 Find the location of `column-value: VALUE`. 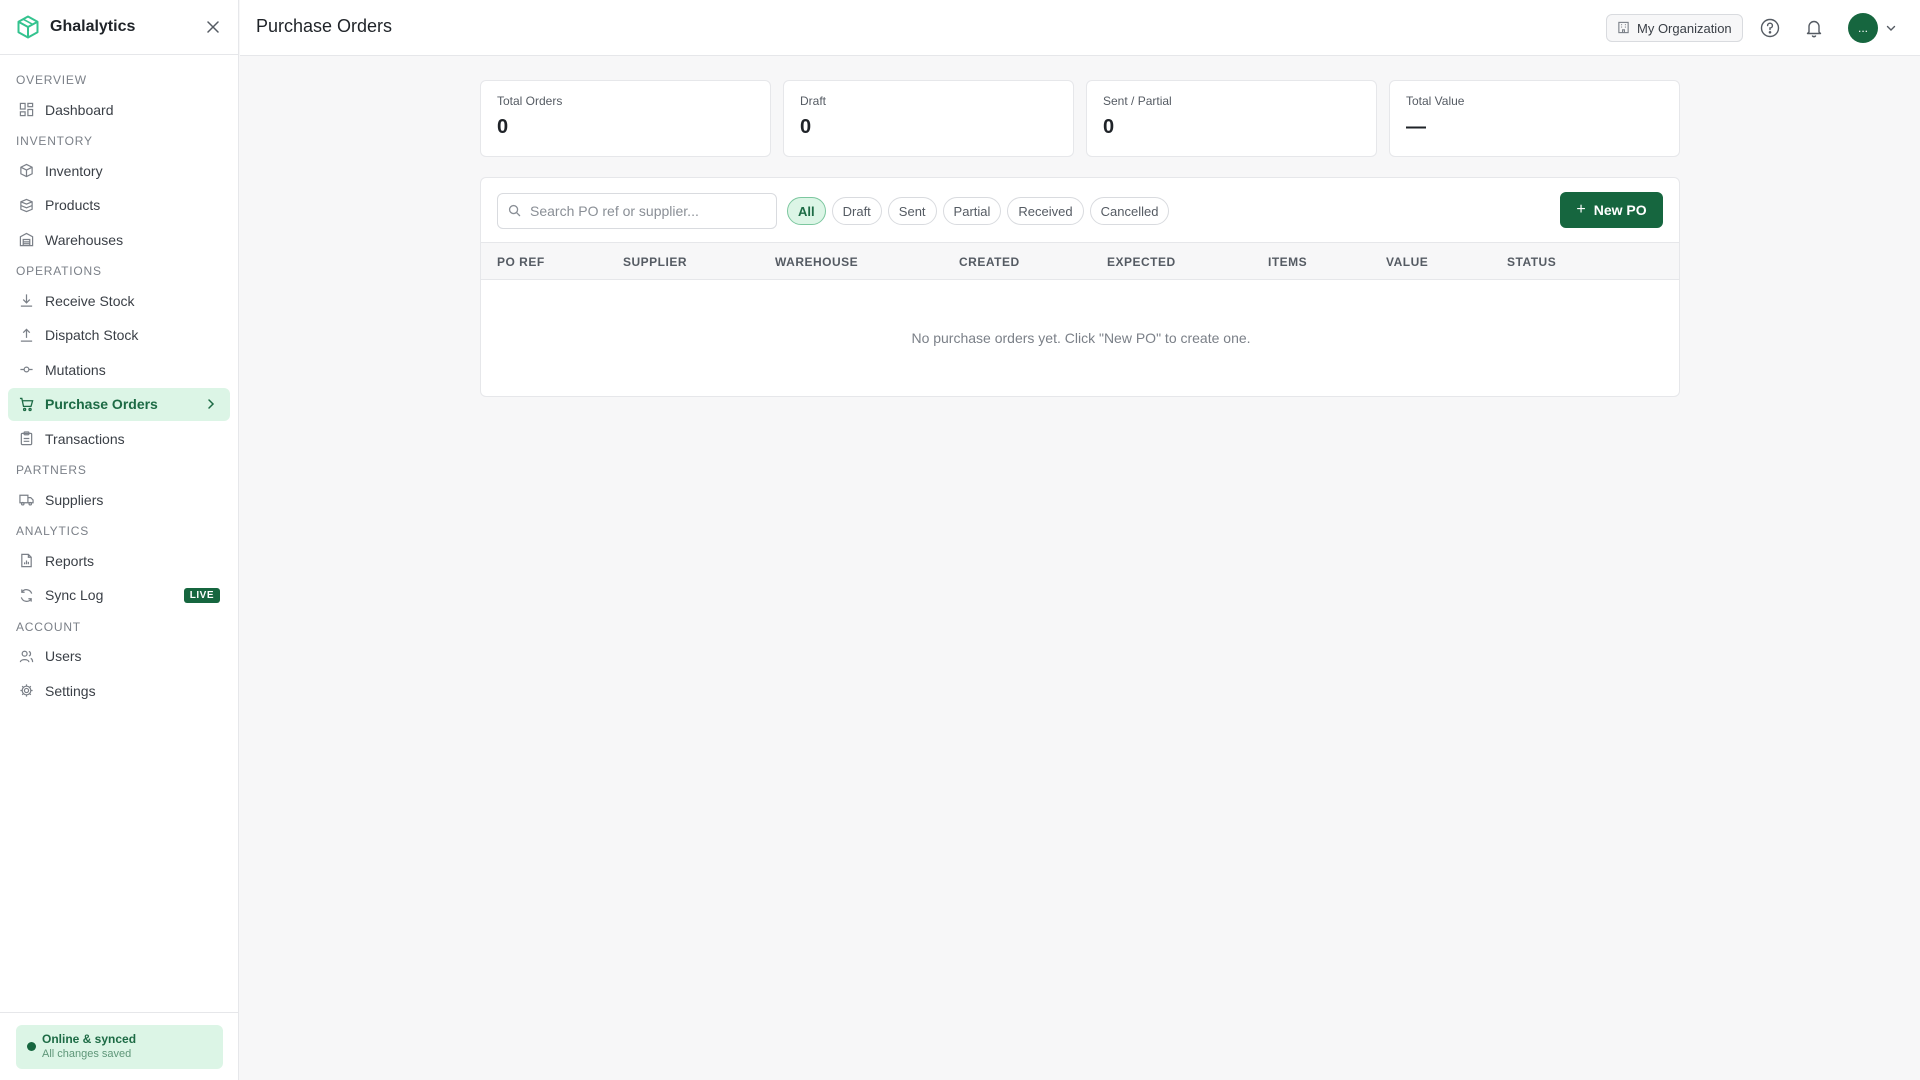

column-value: VALUE is located at coordinates (1407, 262).